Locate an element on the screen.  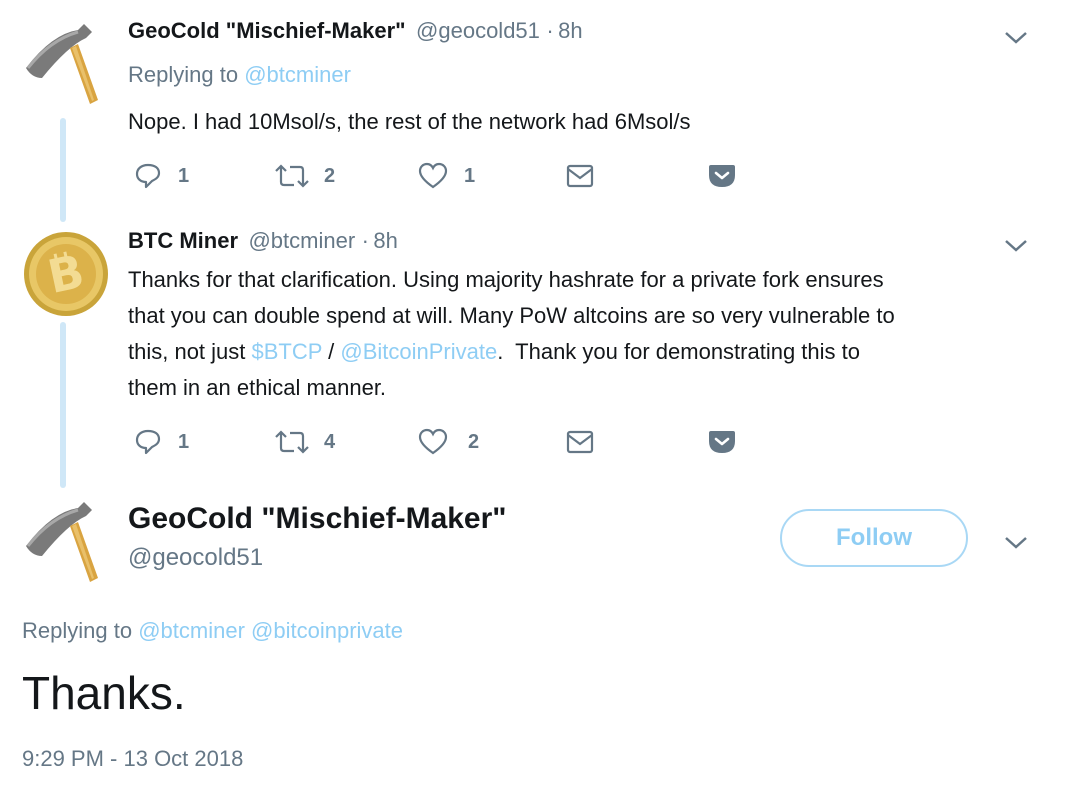
author-name: BTC Miner is located at coordinates (183, 240).